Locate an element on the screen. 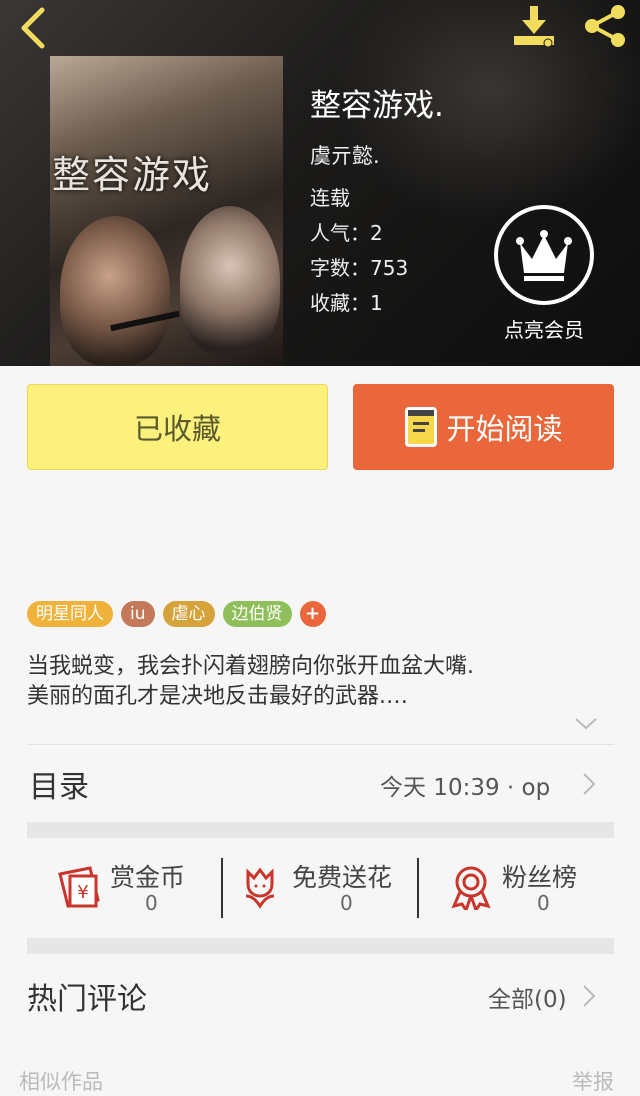 This screenshot has width=640, height=1096. collected-label: 已收藏 is located at coordinates (177, 429).